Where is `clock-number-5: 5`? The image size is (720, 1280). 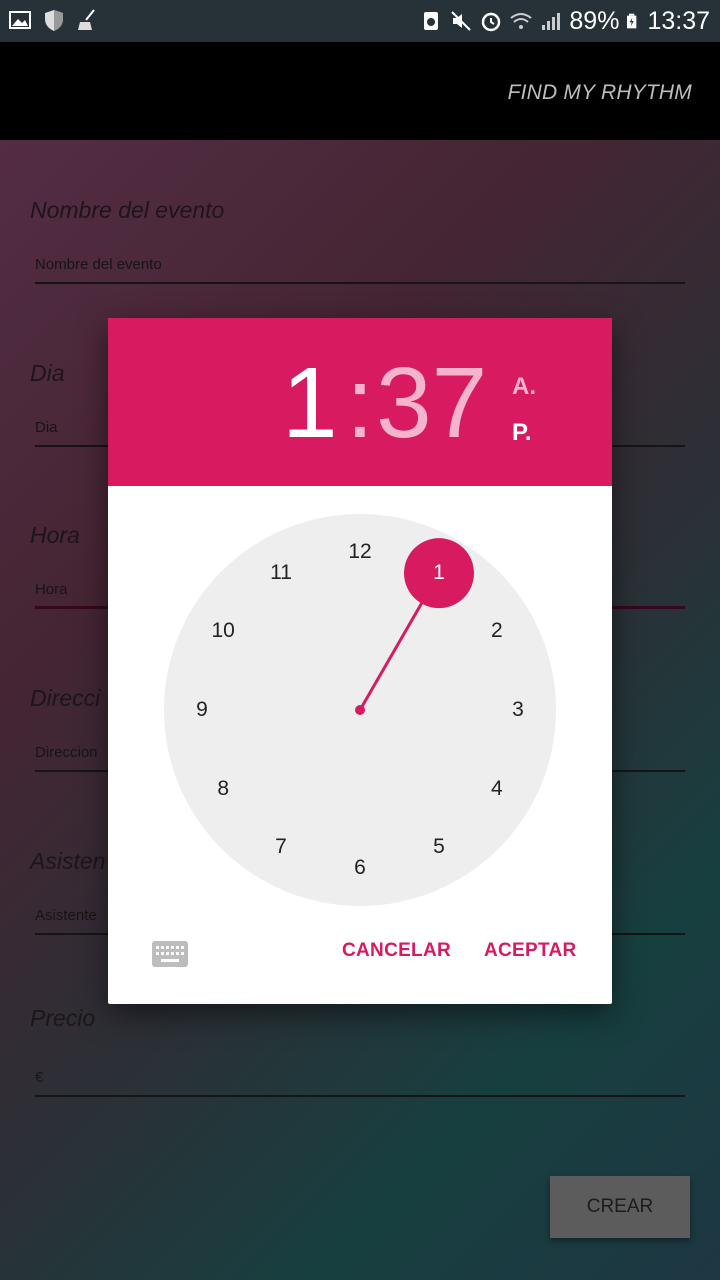 clock-number-5: 5 is located at coordinates (439, 847).